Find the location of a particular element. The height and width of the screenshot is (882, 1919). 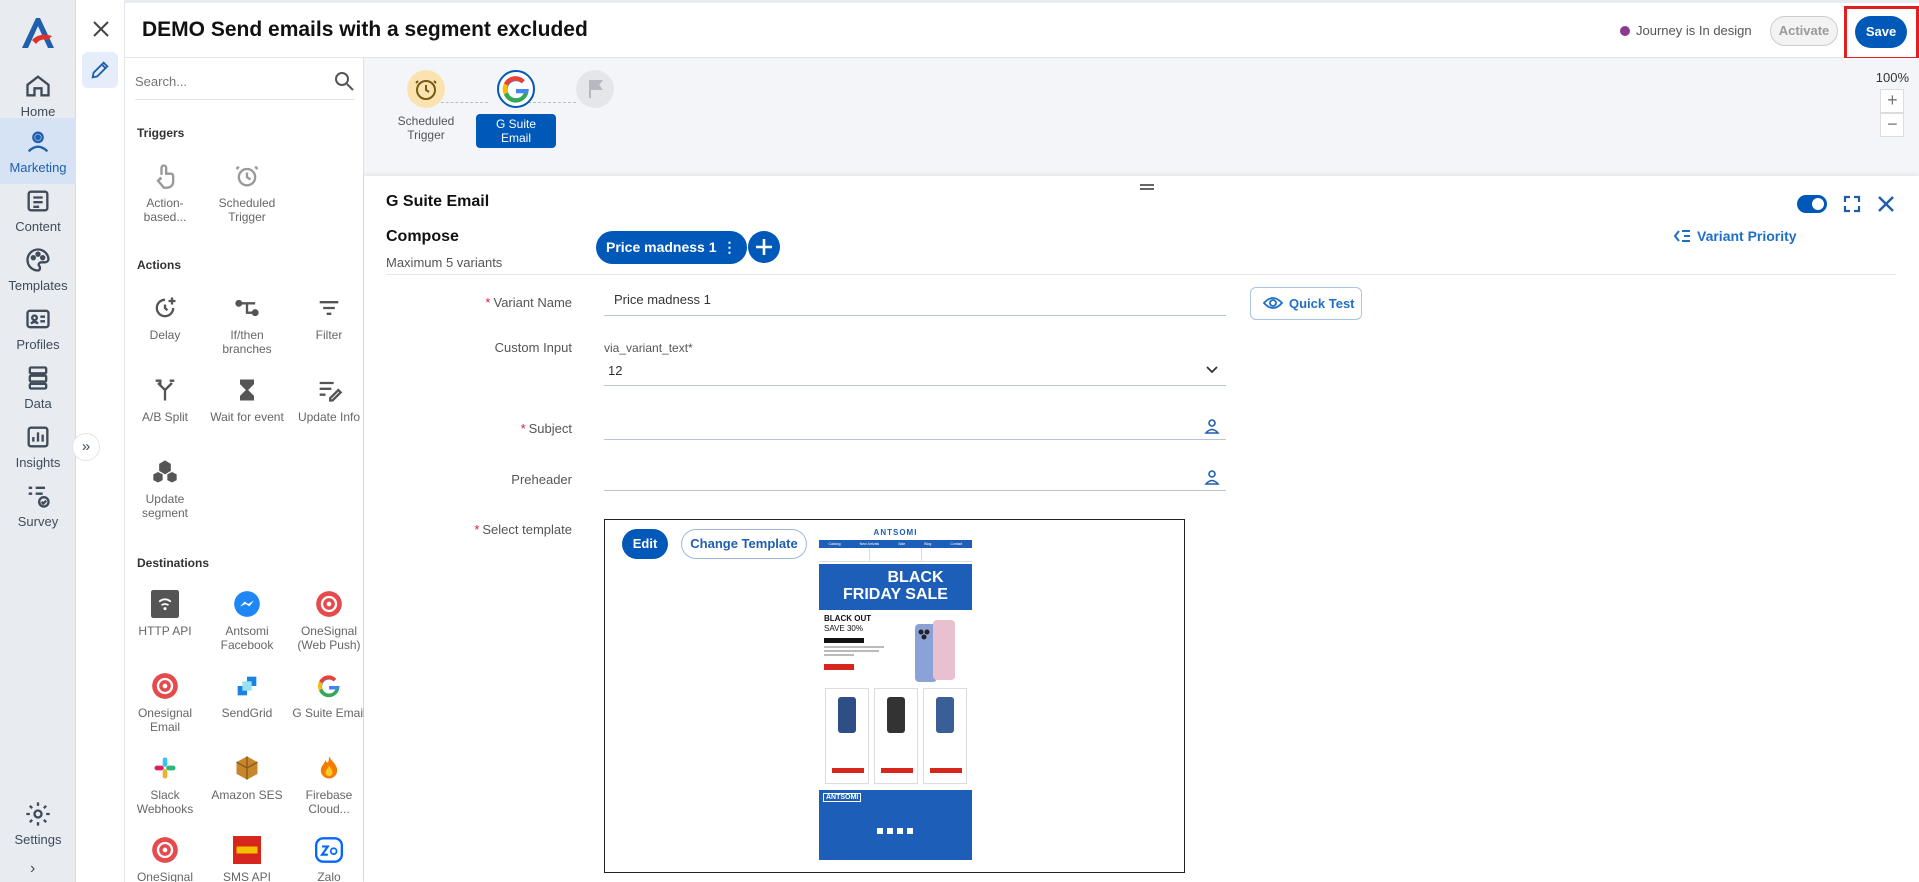

fullscreen-icon is located at coordinates (1852, 204).